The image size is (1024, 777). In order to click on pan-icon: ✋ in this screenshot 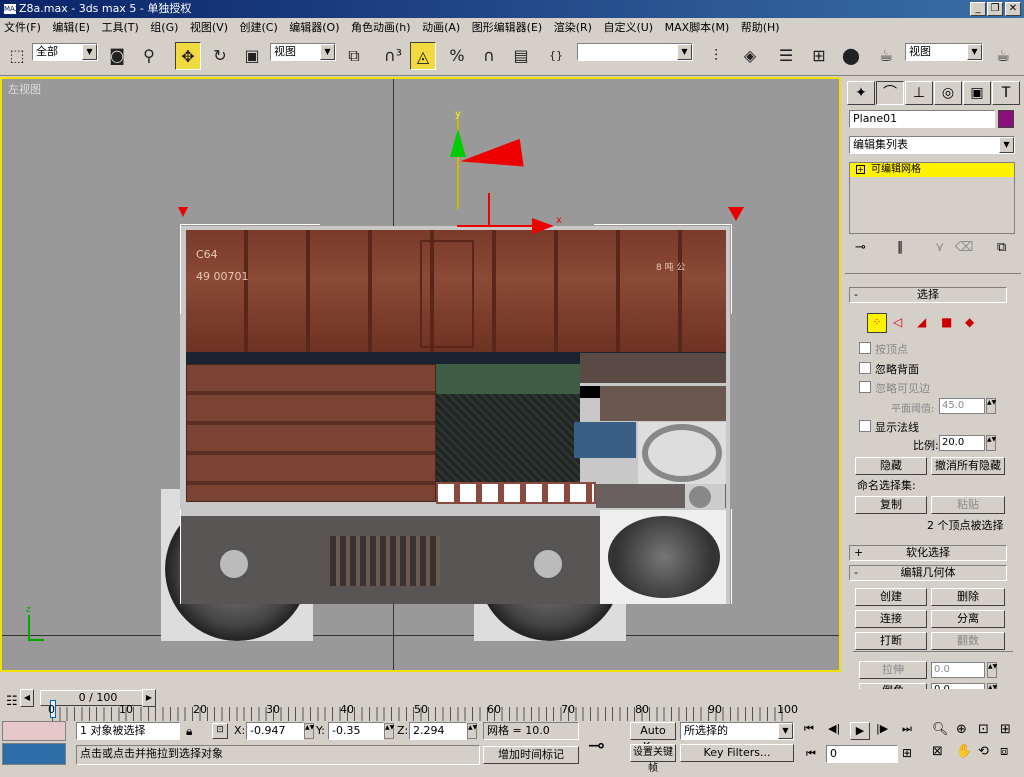, I will do `click(964, 751)`.